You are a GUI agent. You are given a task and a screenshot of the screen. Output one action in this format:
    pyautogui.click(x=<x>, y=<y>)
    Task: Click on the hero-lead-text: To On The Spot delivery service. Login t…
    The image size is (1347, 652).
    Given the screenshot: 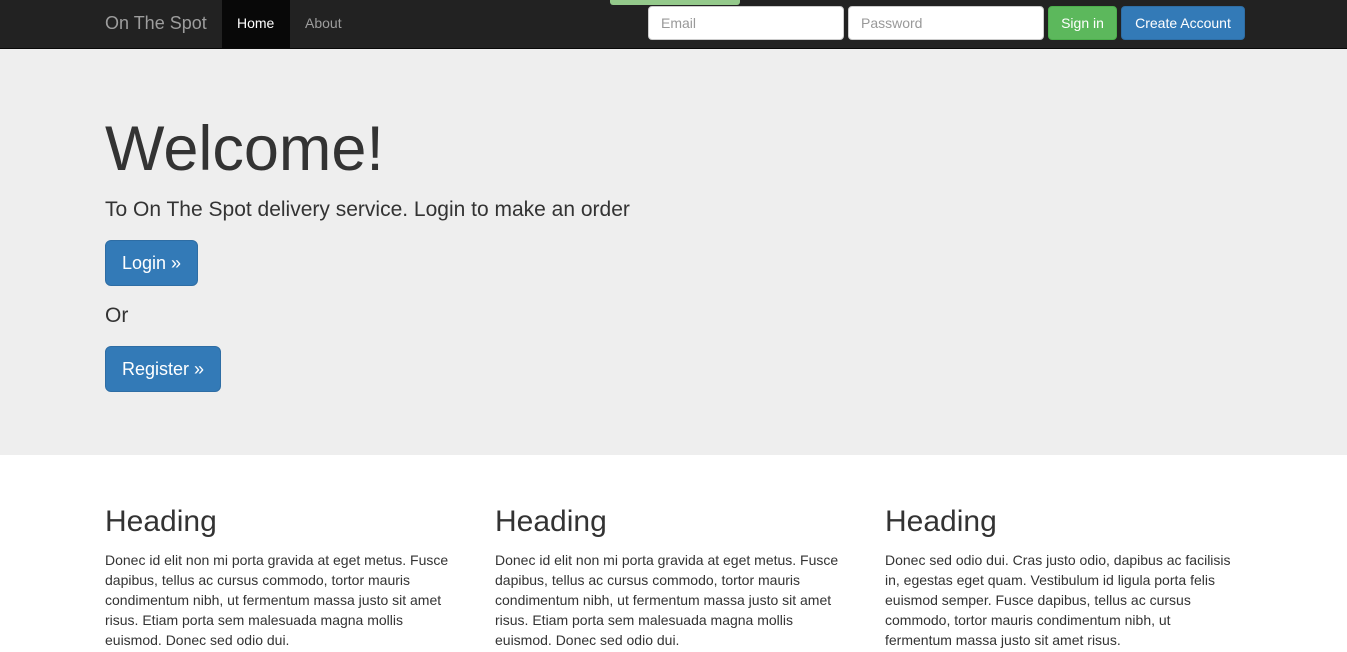 What is the action you would take?
    pyautogui.click(x=367, y=209)
    